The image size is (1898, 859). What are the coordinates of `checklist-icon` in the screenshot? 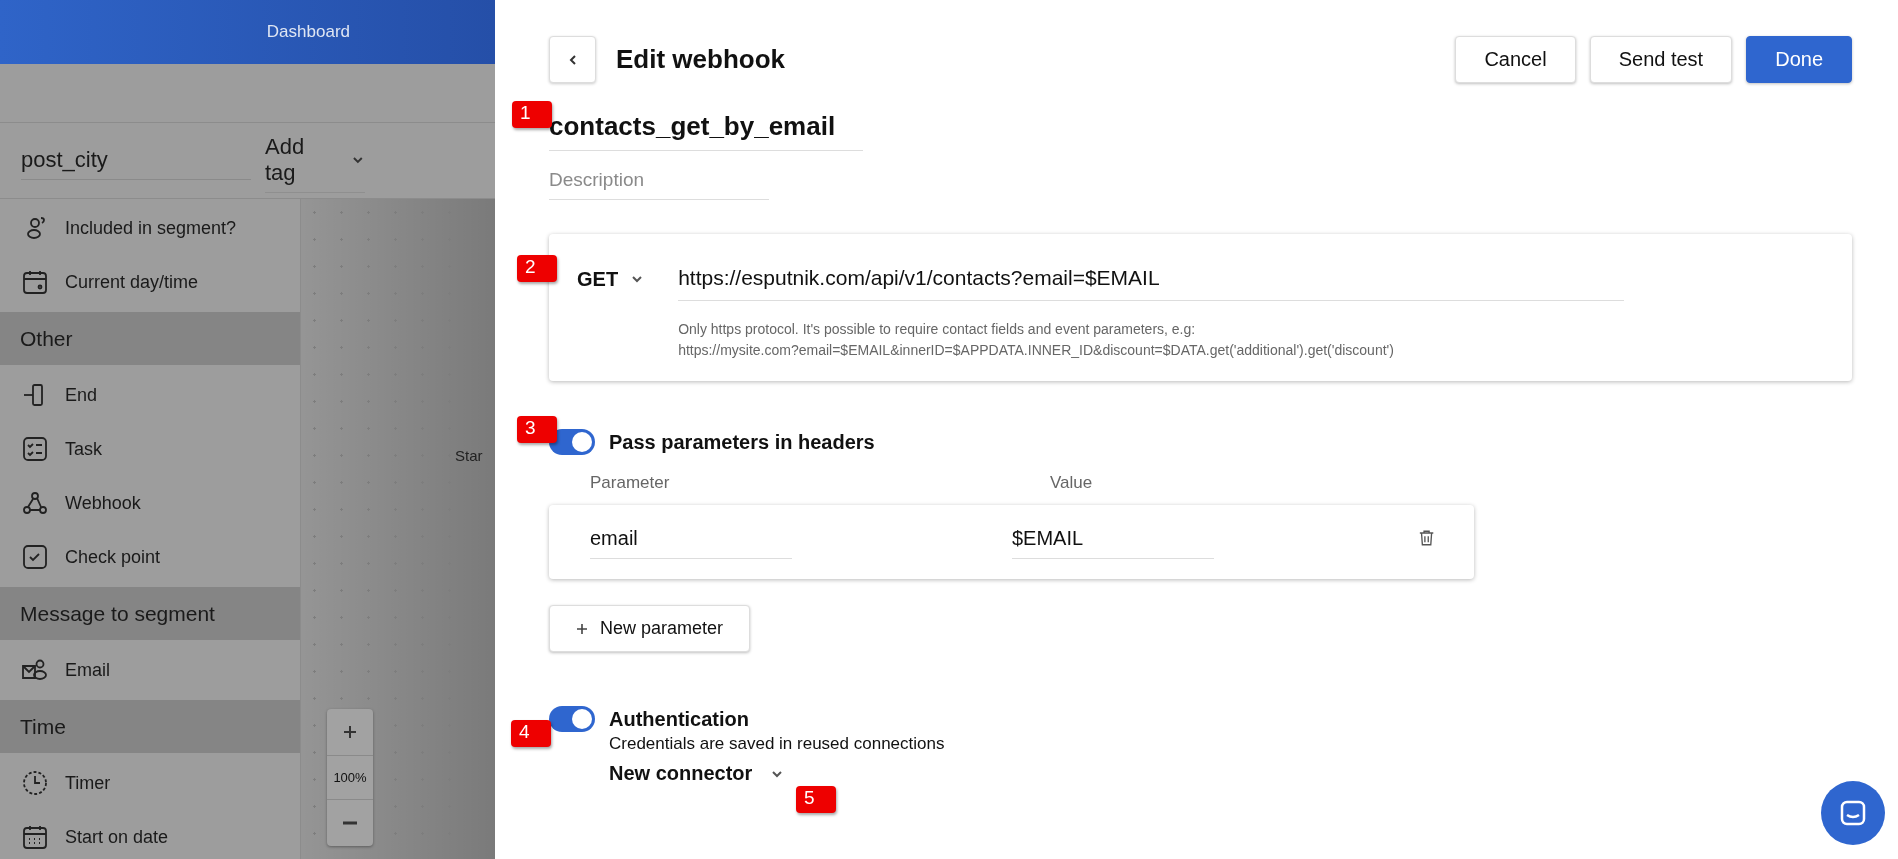 It's located at (35, 449).